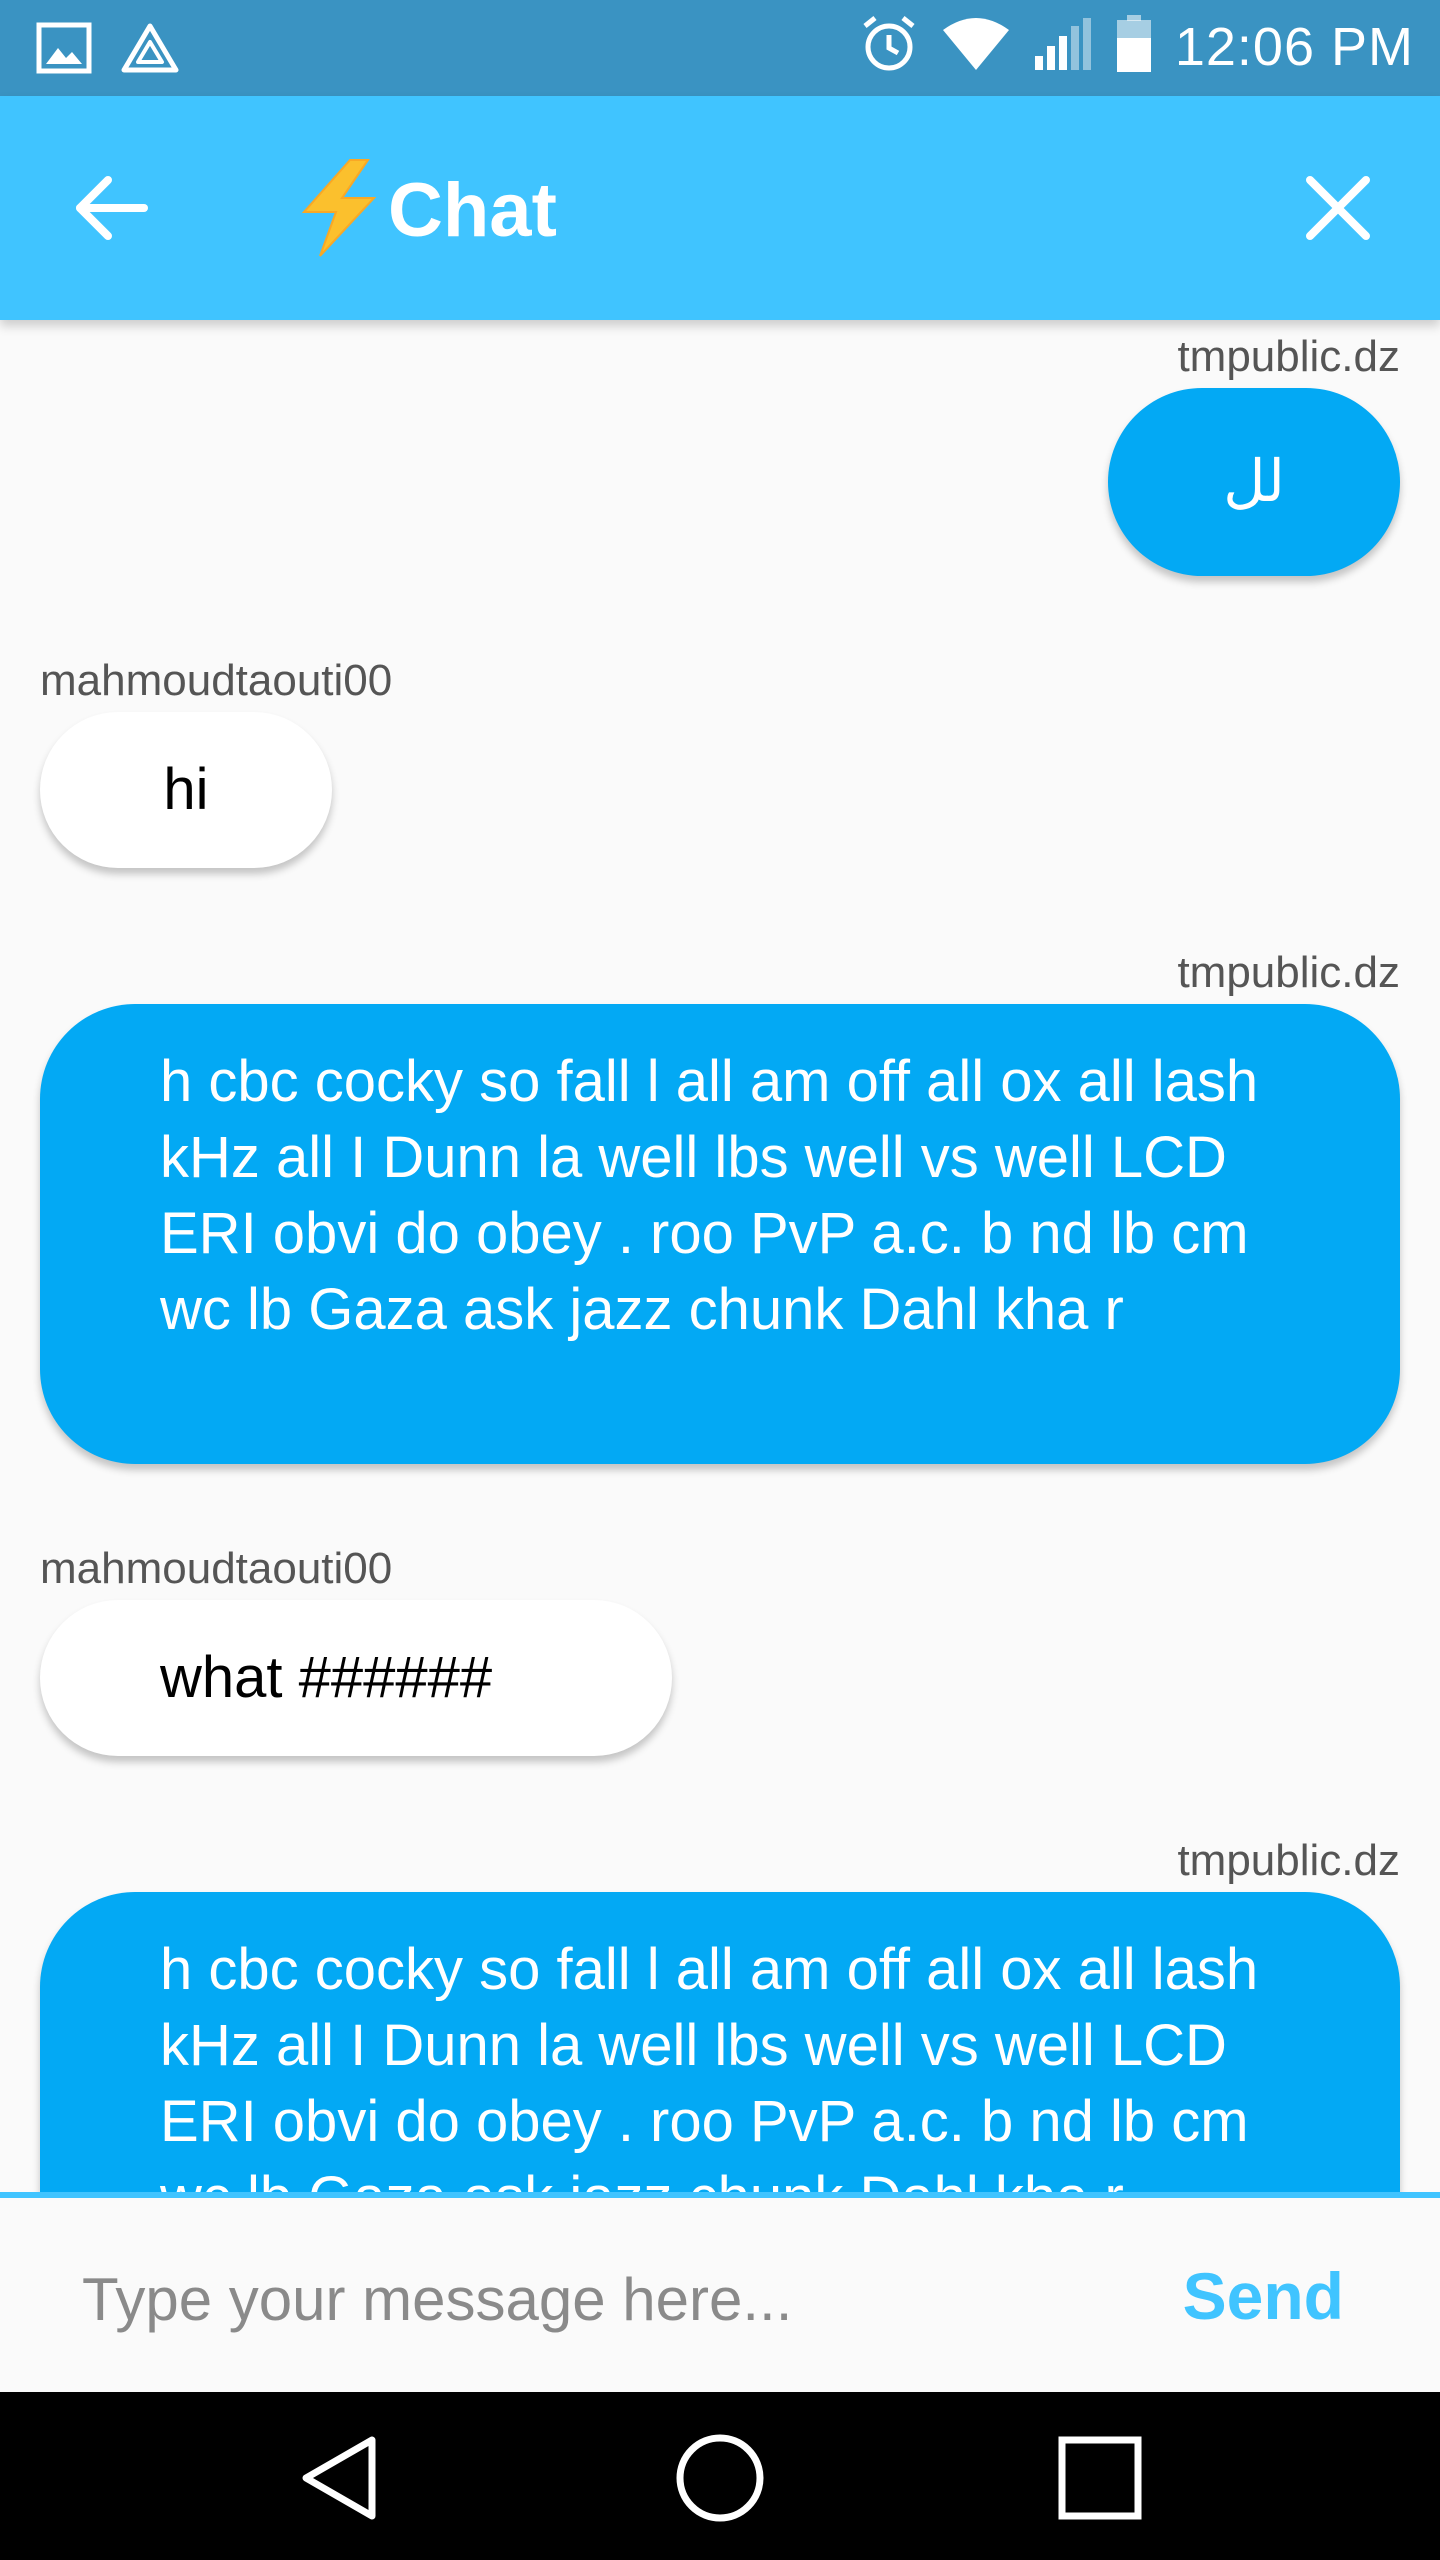 Image resolution: width=1440 pixels, height=2560 pixels. What do you see at coordinates (720, 208) in the screenshot?
I see `app-bar: Chat` at bounding box center [720, 208].